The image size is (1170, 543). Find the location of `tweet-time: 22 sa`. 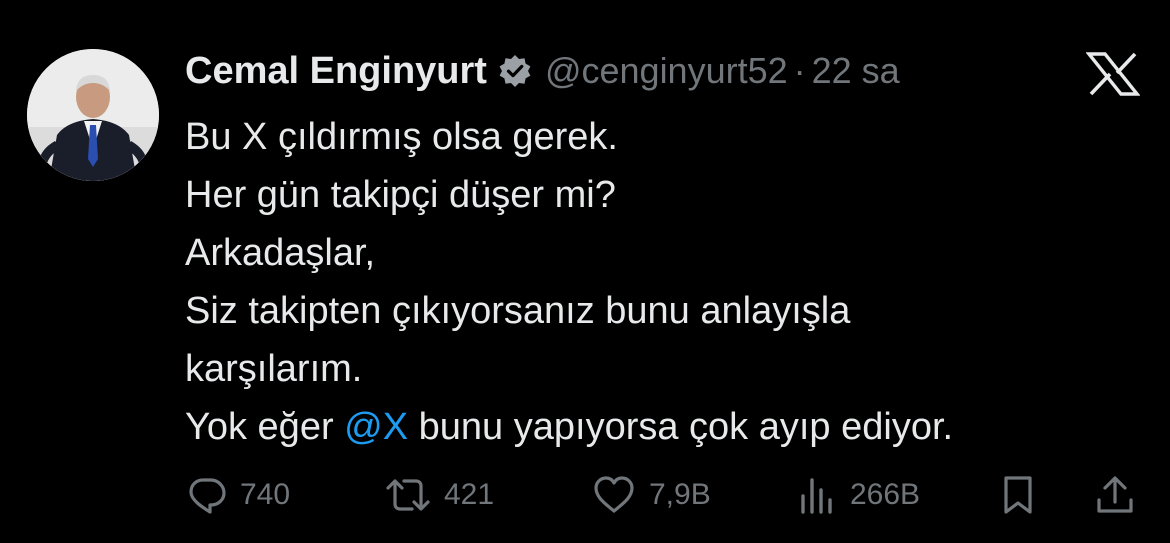

tweet-time: 22 sa is located at coordinates (856, 71).